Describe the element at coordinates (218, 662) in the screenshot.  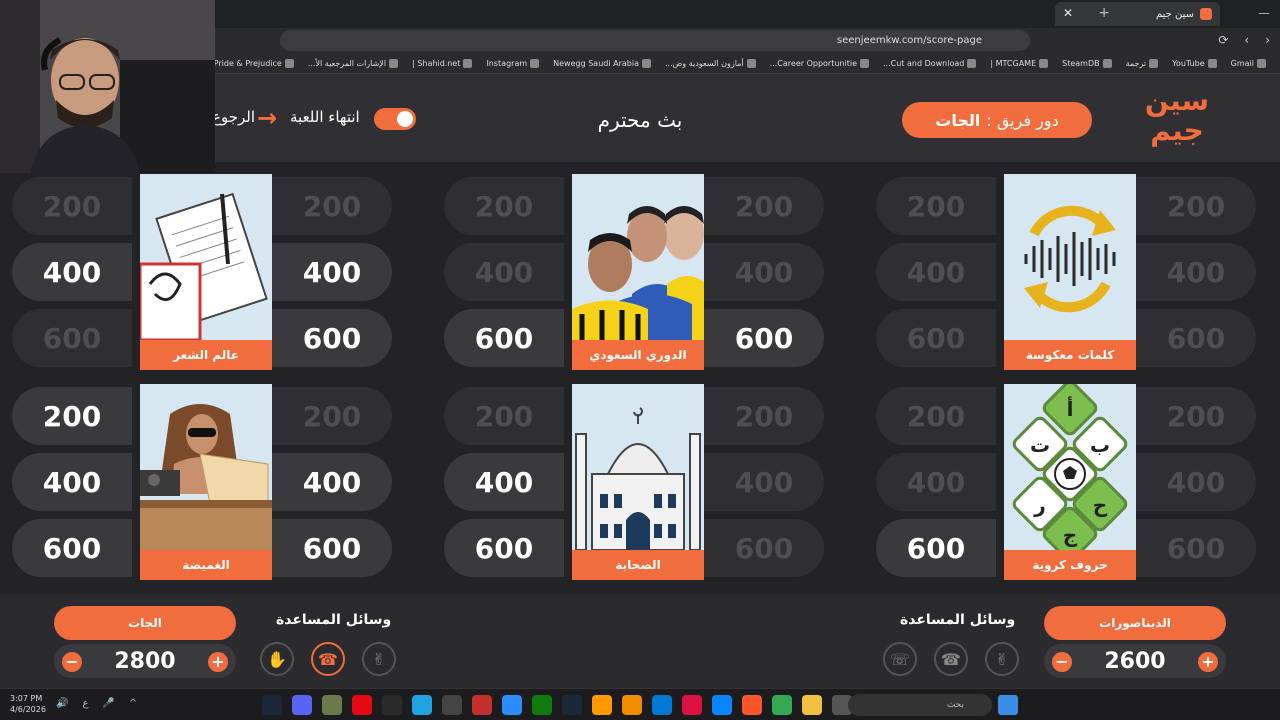
I see `team-left-plus-button: +` at that location.